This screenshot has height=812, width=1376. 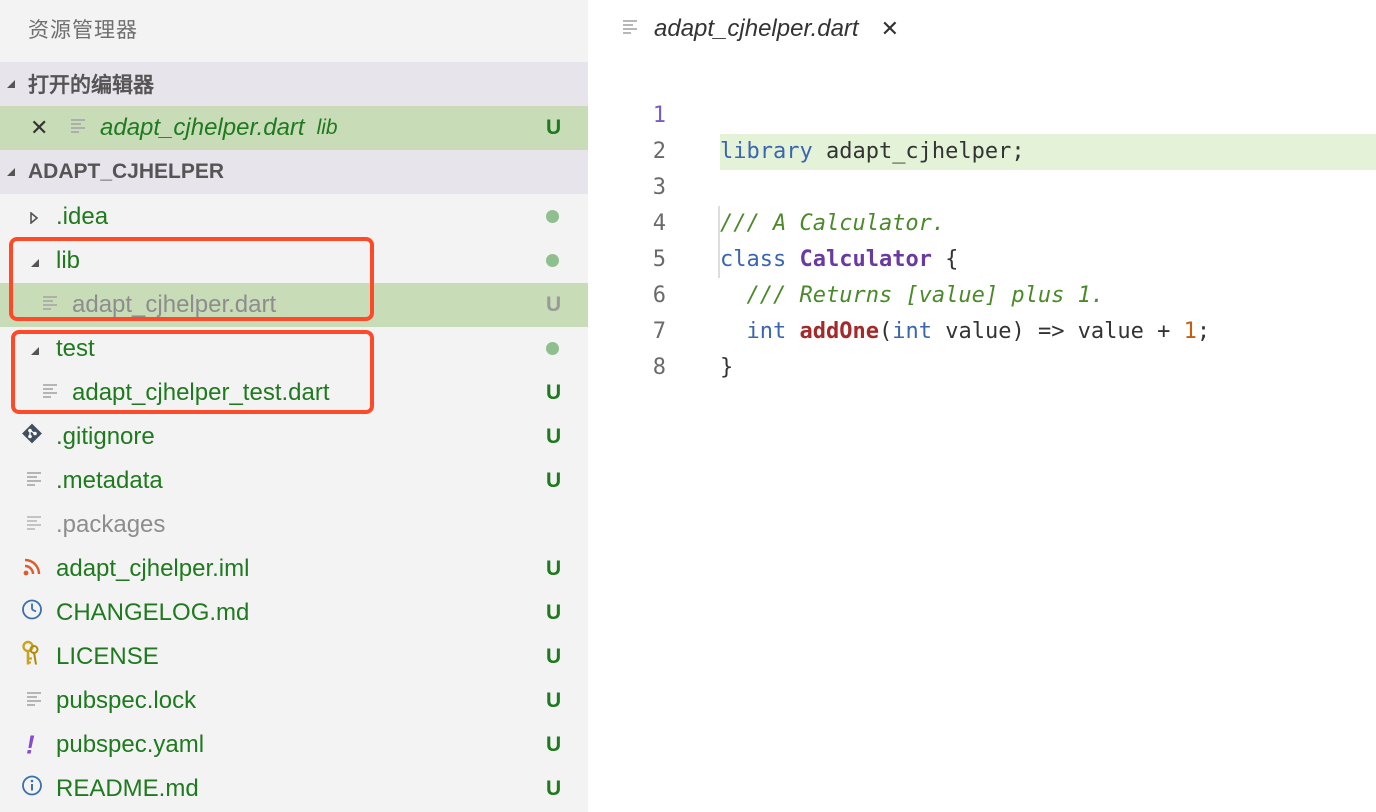 What do you see at coordinates (82, 216) in the screenshot?
I see `tree-item-label: .idea` at bounding box center [82, 216].